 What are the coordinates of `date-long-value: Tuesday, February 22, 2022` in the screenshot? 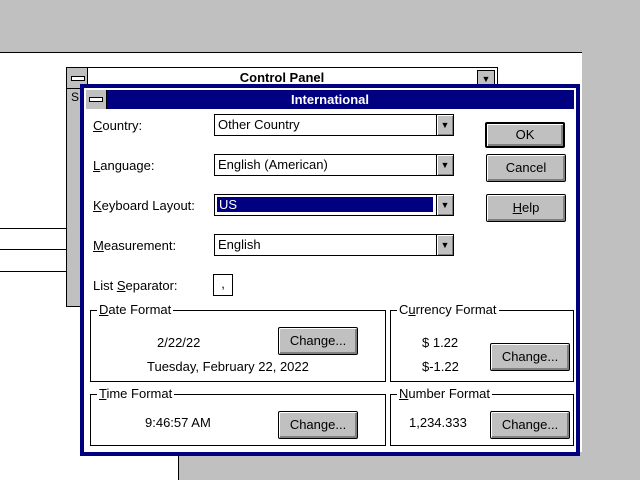 It's located at (228, 366).